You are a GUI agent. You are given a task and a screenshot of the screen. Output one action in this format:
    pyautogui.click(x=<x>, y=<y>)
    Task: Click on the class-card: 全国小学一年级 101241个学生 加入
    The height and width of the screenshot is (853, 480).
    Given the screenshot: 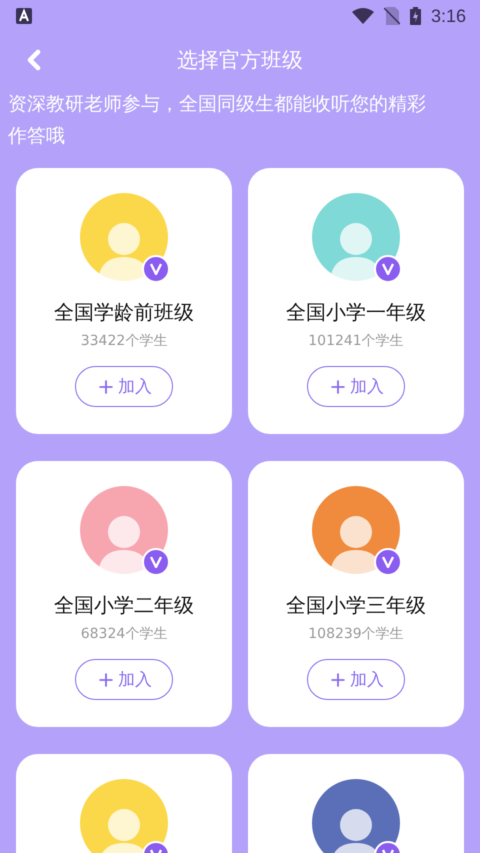 What is the action you would take?
    pyautogui.click(x=356, y=301)
    